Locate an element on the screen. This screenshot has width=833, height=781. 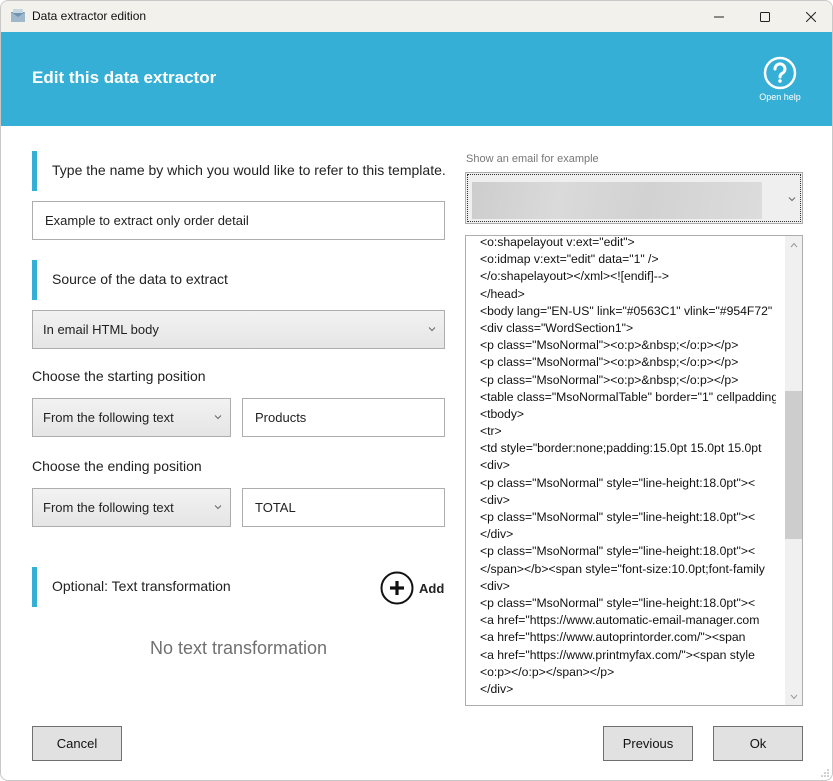
source-section-label: Source of the data to extract is located at coordinates (140, 279).